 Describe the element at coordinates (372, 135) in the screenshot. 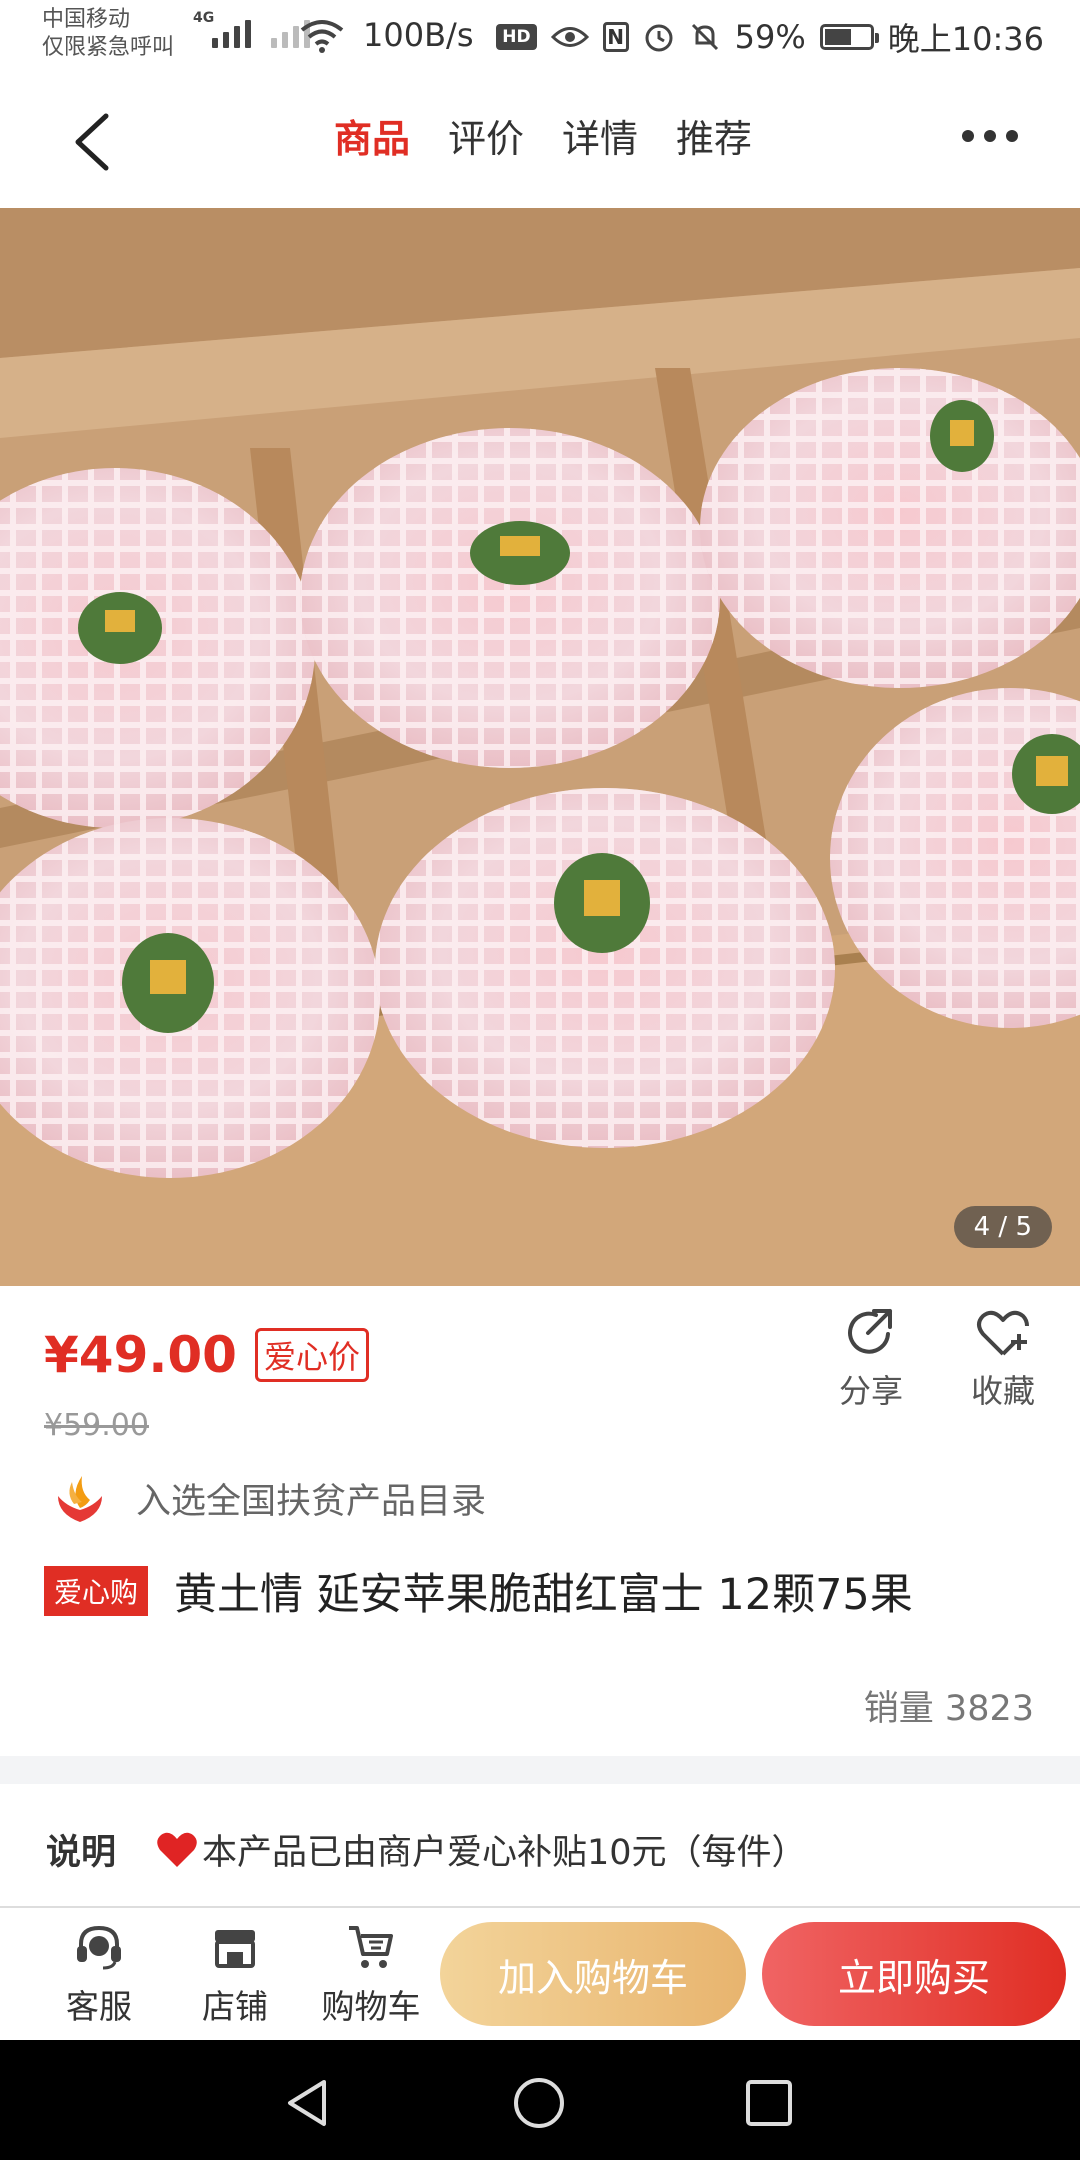

I see `tab-product: 商品` at that location.